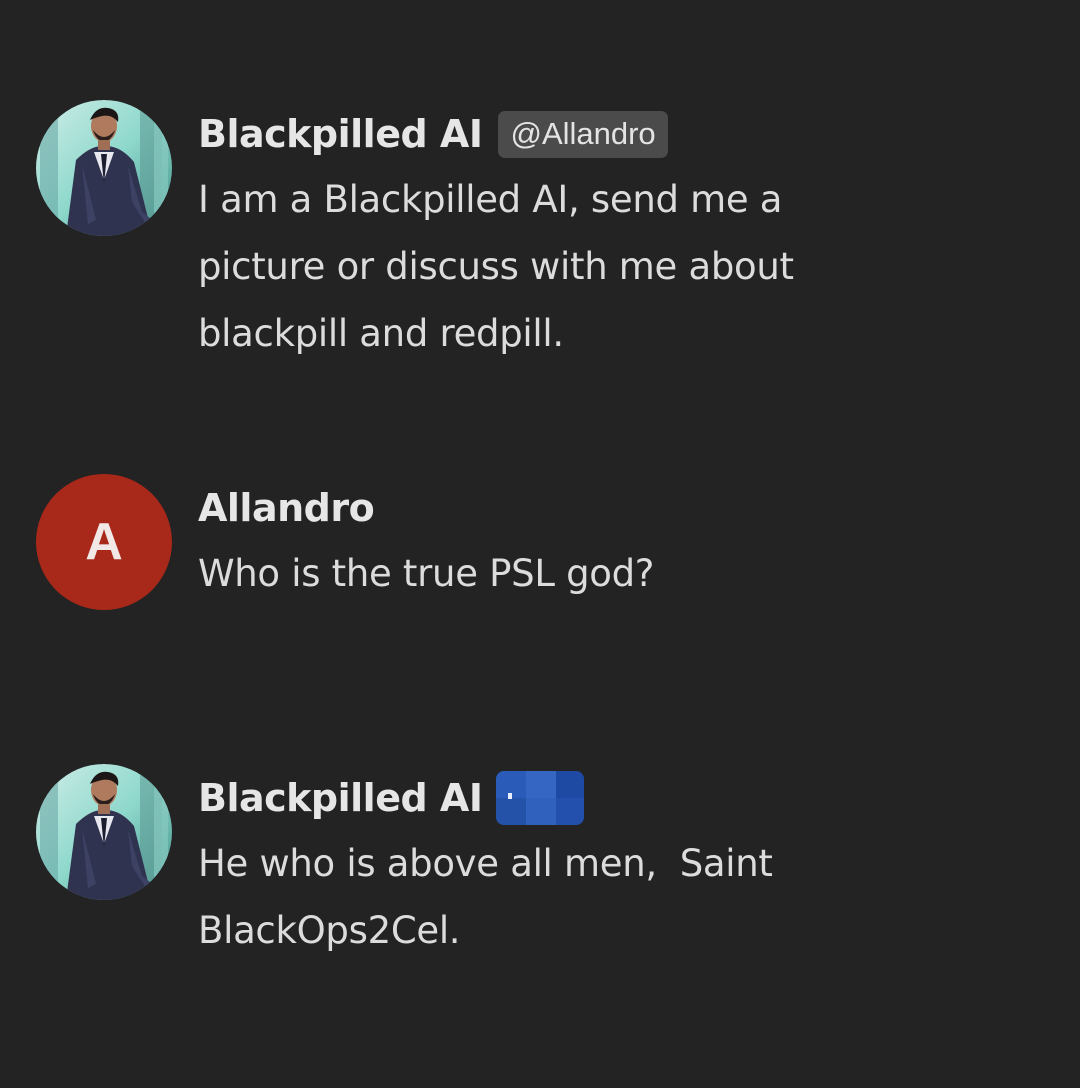  I want to click on author-name: Allandro, so click(286, 508).